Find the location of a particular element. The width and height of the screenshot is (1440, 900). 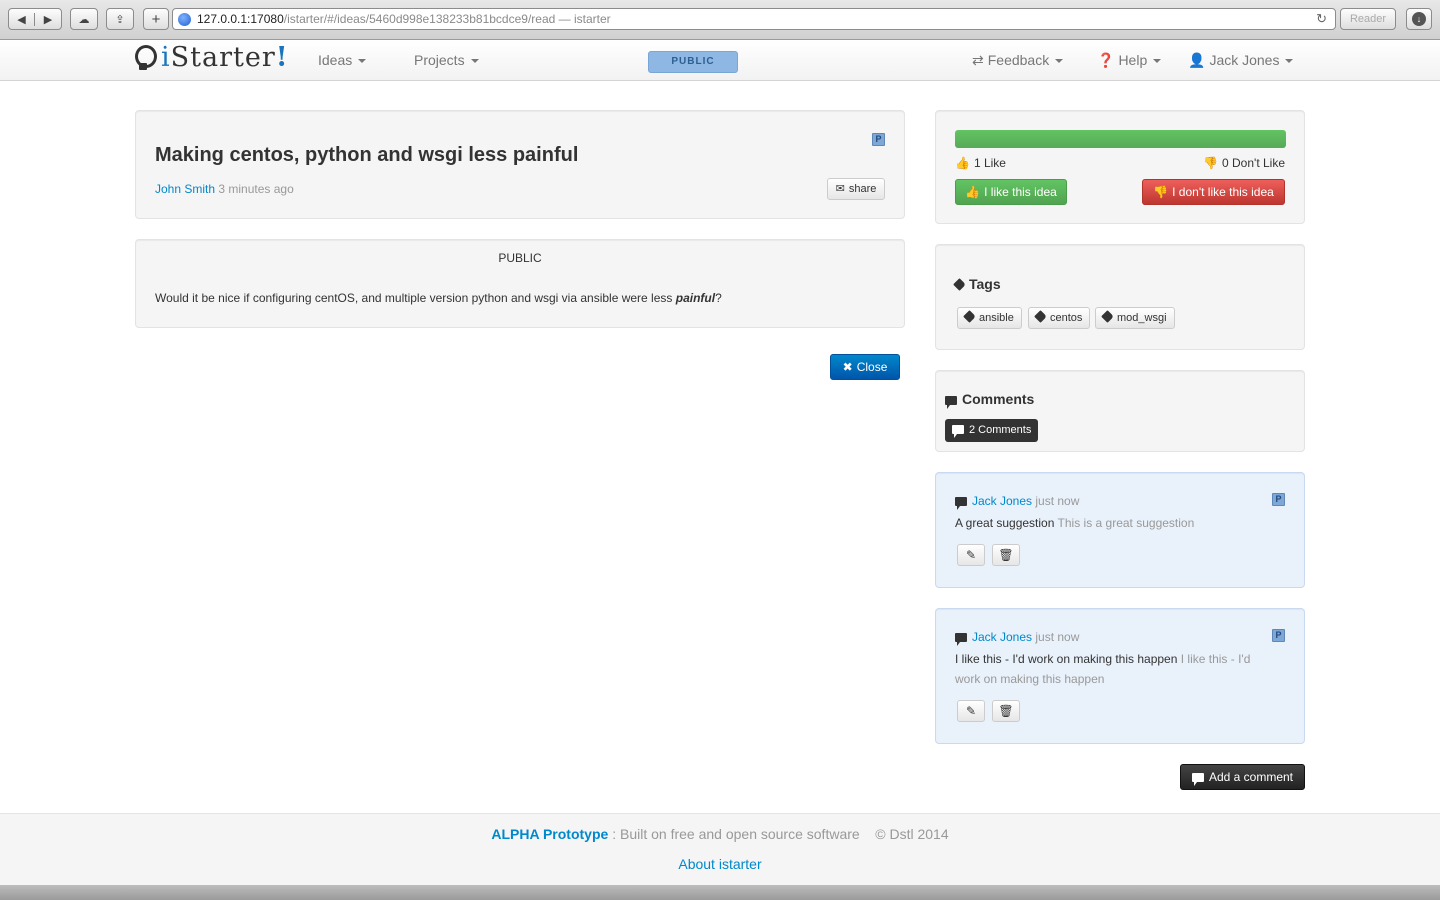

tags-heading: Tags is located at coordinates (977, 284).